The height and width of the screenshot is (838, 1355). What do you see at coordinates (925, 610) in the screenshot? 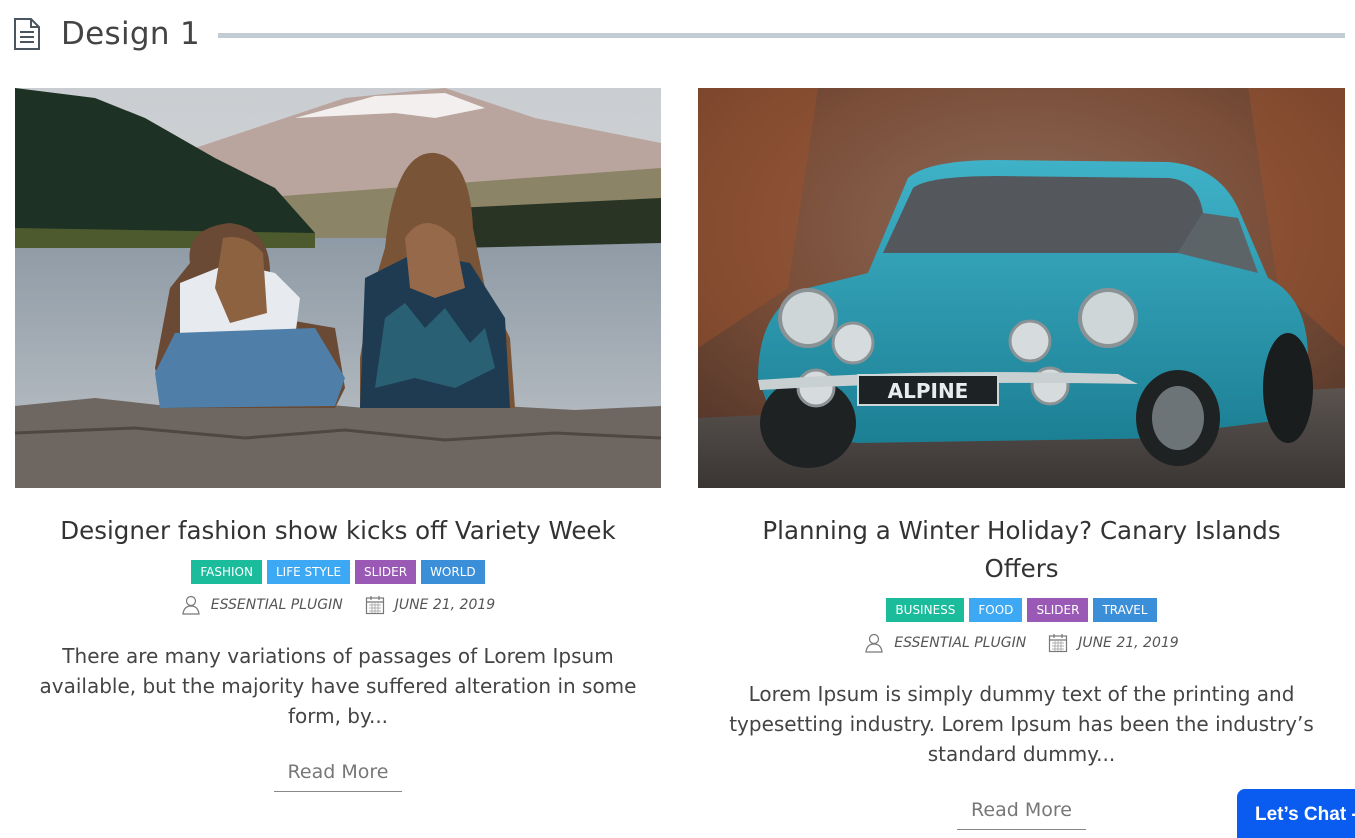
I see `tag-business: BUSINESS` at bounding box center [925, 610].